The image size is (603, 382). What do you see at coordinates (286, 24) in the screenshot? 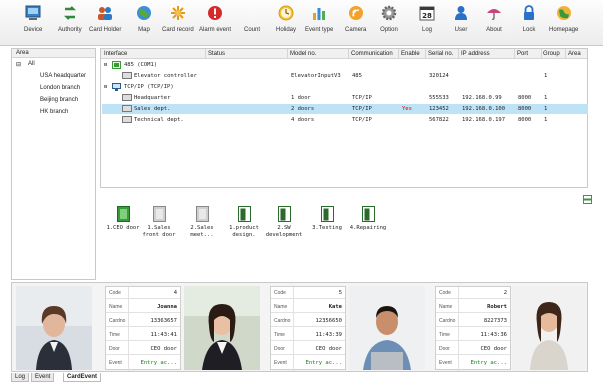
I see `holiday-button: Holiday` at bounding box center [286, 24].